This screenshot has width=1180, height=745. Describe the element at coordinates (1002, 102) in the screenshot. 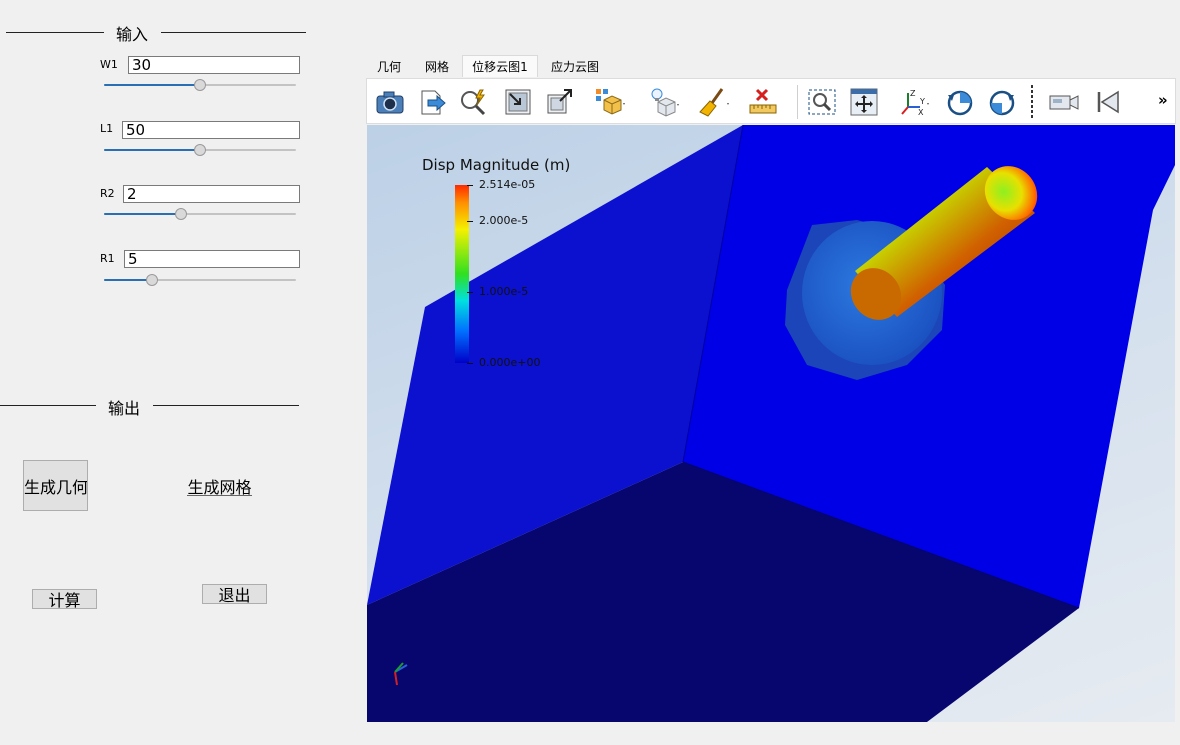

I see `rotate-ccw-icon` at that location.